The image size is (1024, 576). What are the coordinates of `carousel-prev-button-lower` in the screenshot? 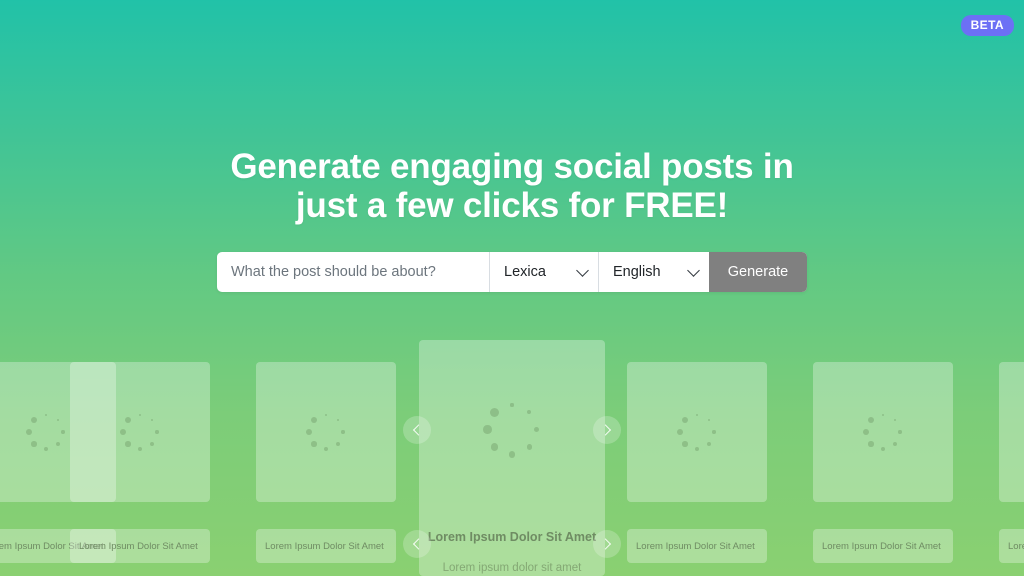 It's located at (417, 544).